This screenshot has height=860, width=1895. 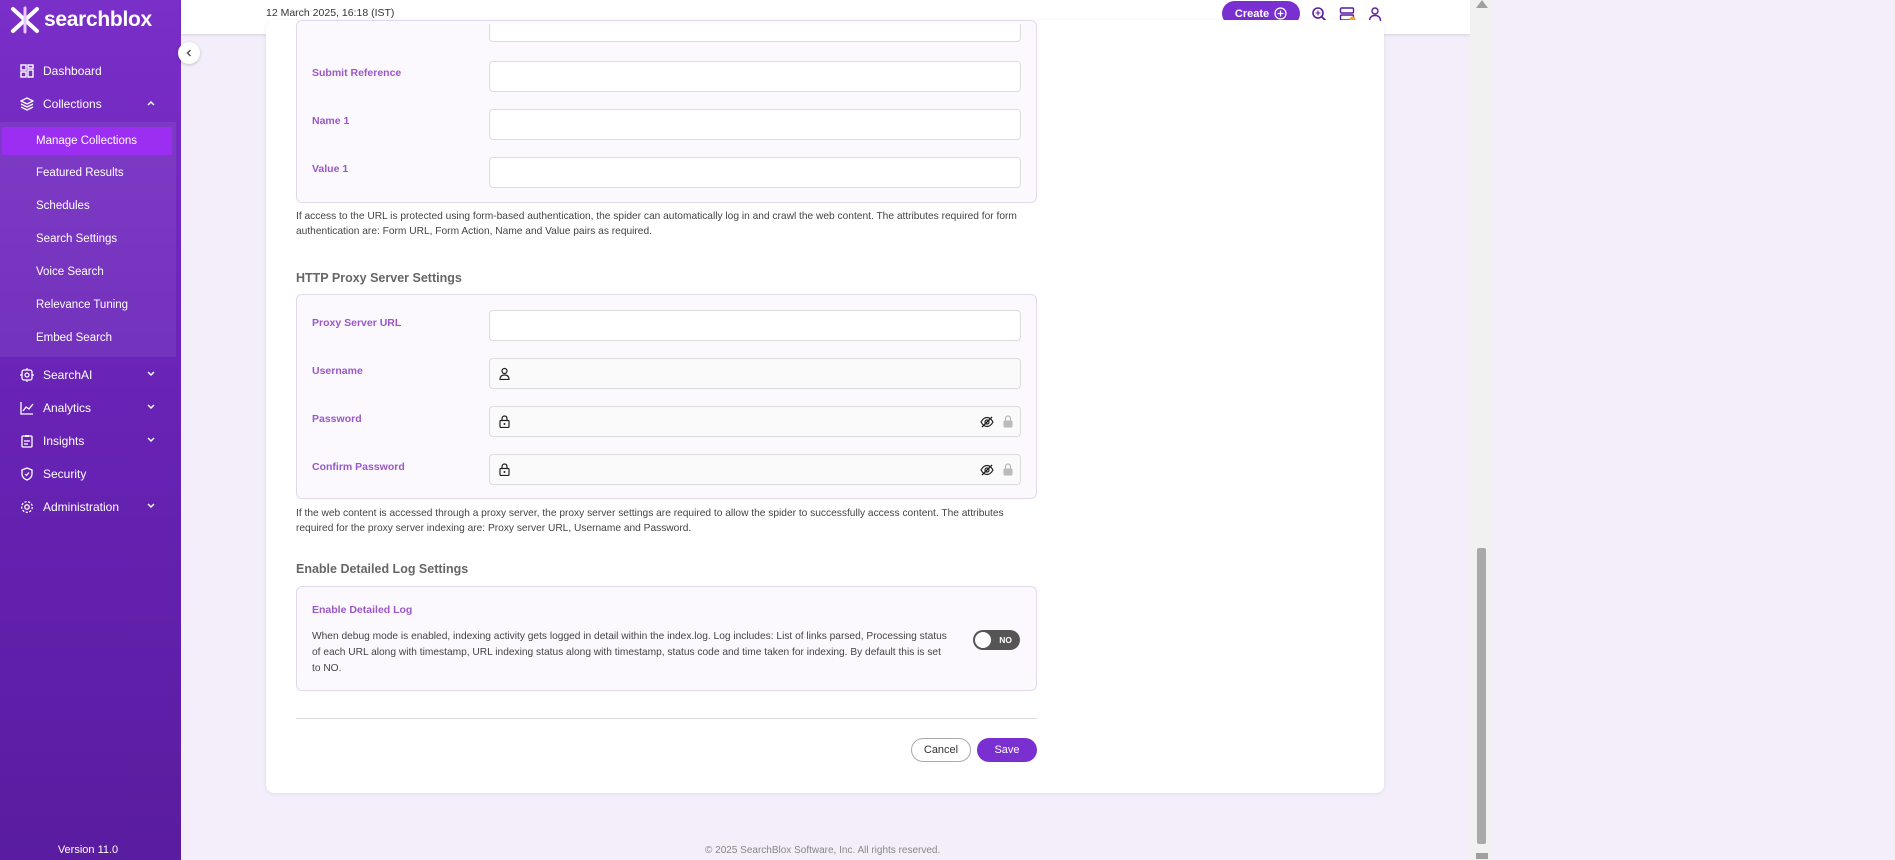 I want to click on sidebar-subitem-voice-search: Voice Search, so click(x=70, y=272).